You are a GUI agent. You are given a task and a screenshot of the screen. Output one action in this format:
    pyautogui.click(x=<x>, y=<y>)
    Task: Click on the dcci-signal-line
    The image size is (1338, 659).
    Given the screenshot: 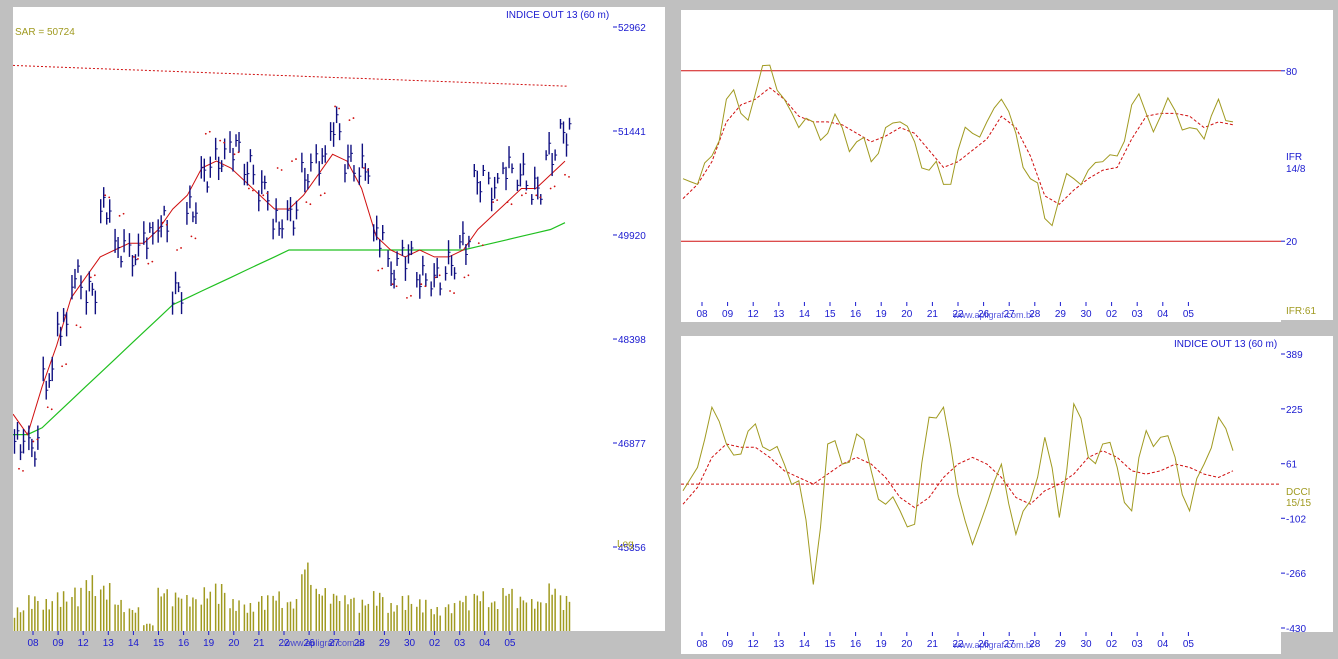 What is the action you would take?
    pyautogui.click(x=958, y=476)
    